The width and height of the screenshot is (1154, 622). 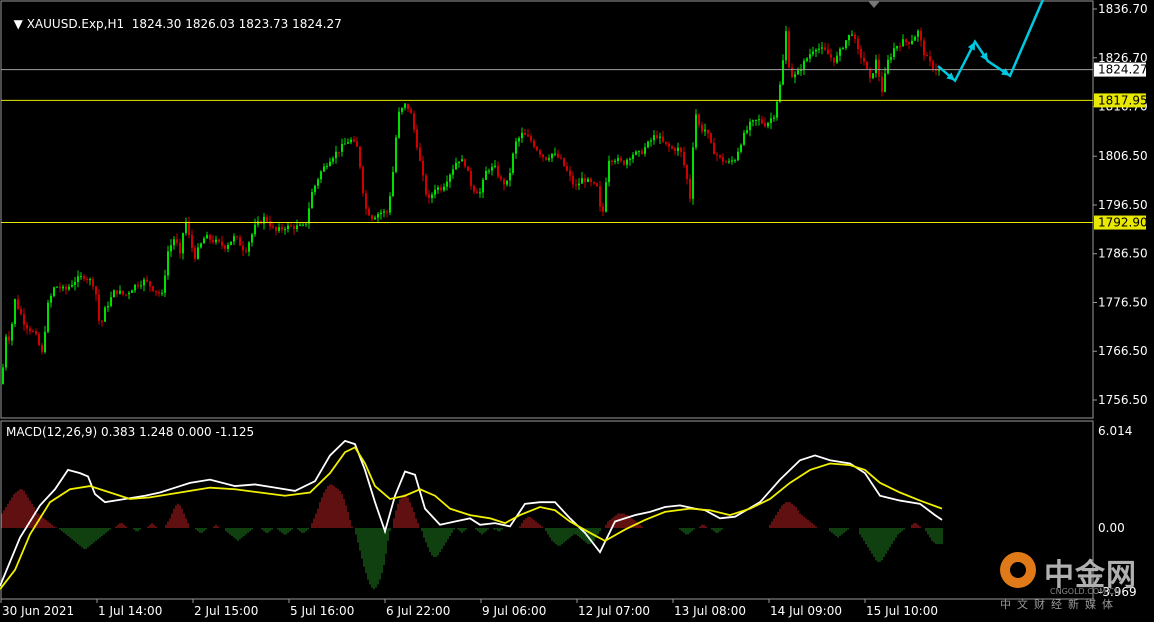 I want to click on watermark-url: CNGOLD.COM.CN, so click(x=1085, y=591).